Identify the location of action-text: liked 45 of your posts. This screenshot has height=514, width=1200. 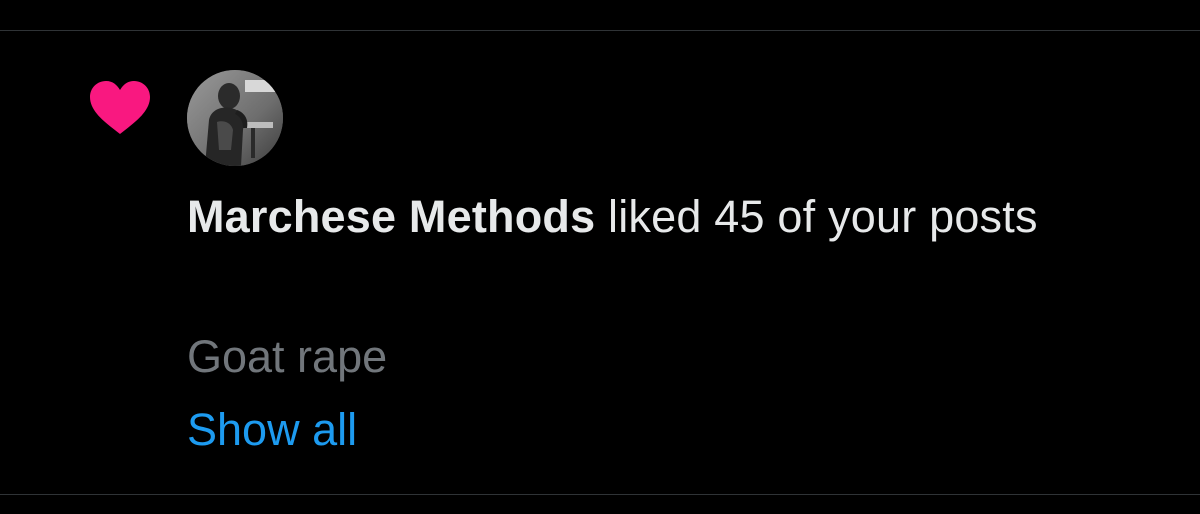
(823, 216).